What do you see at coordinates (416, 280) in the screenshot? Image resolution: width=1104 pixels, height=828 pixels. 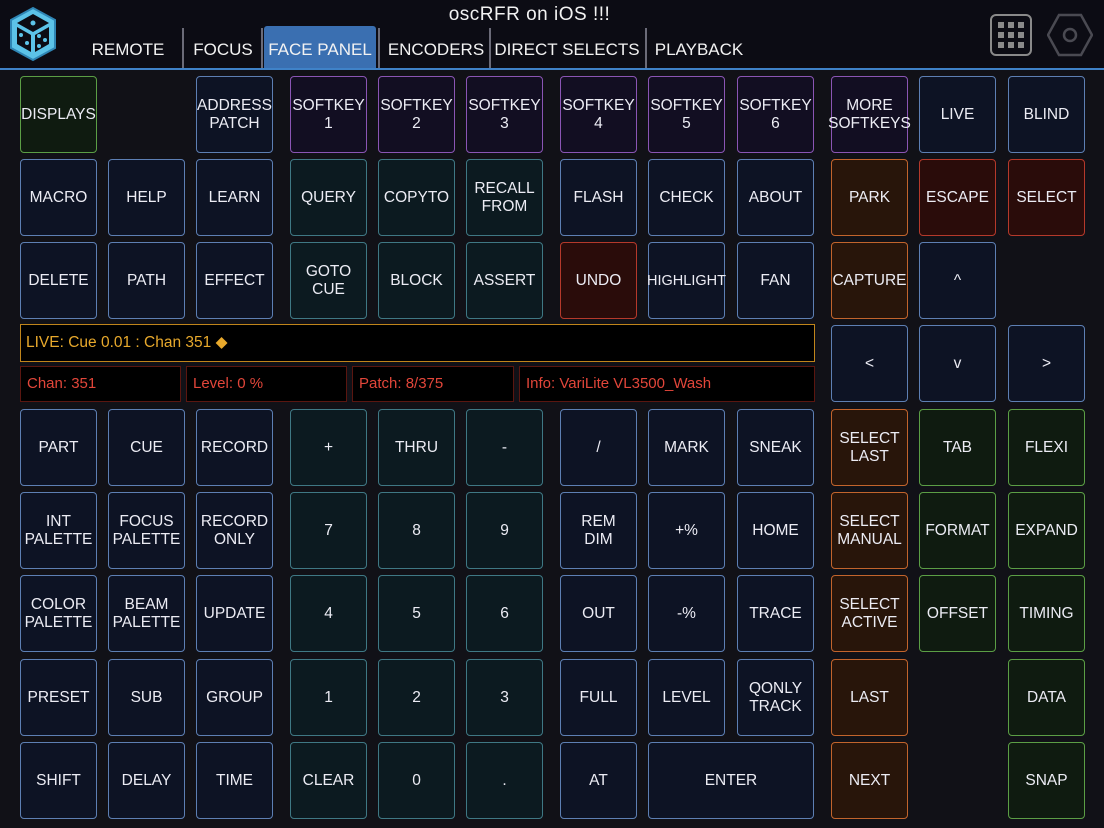 I see `block-button: BLOCK` at bounding box center [416, 280].